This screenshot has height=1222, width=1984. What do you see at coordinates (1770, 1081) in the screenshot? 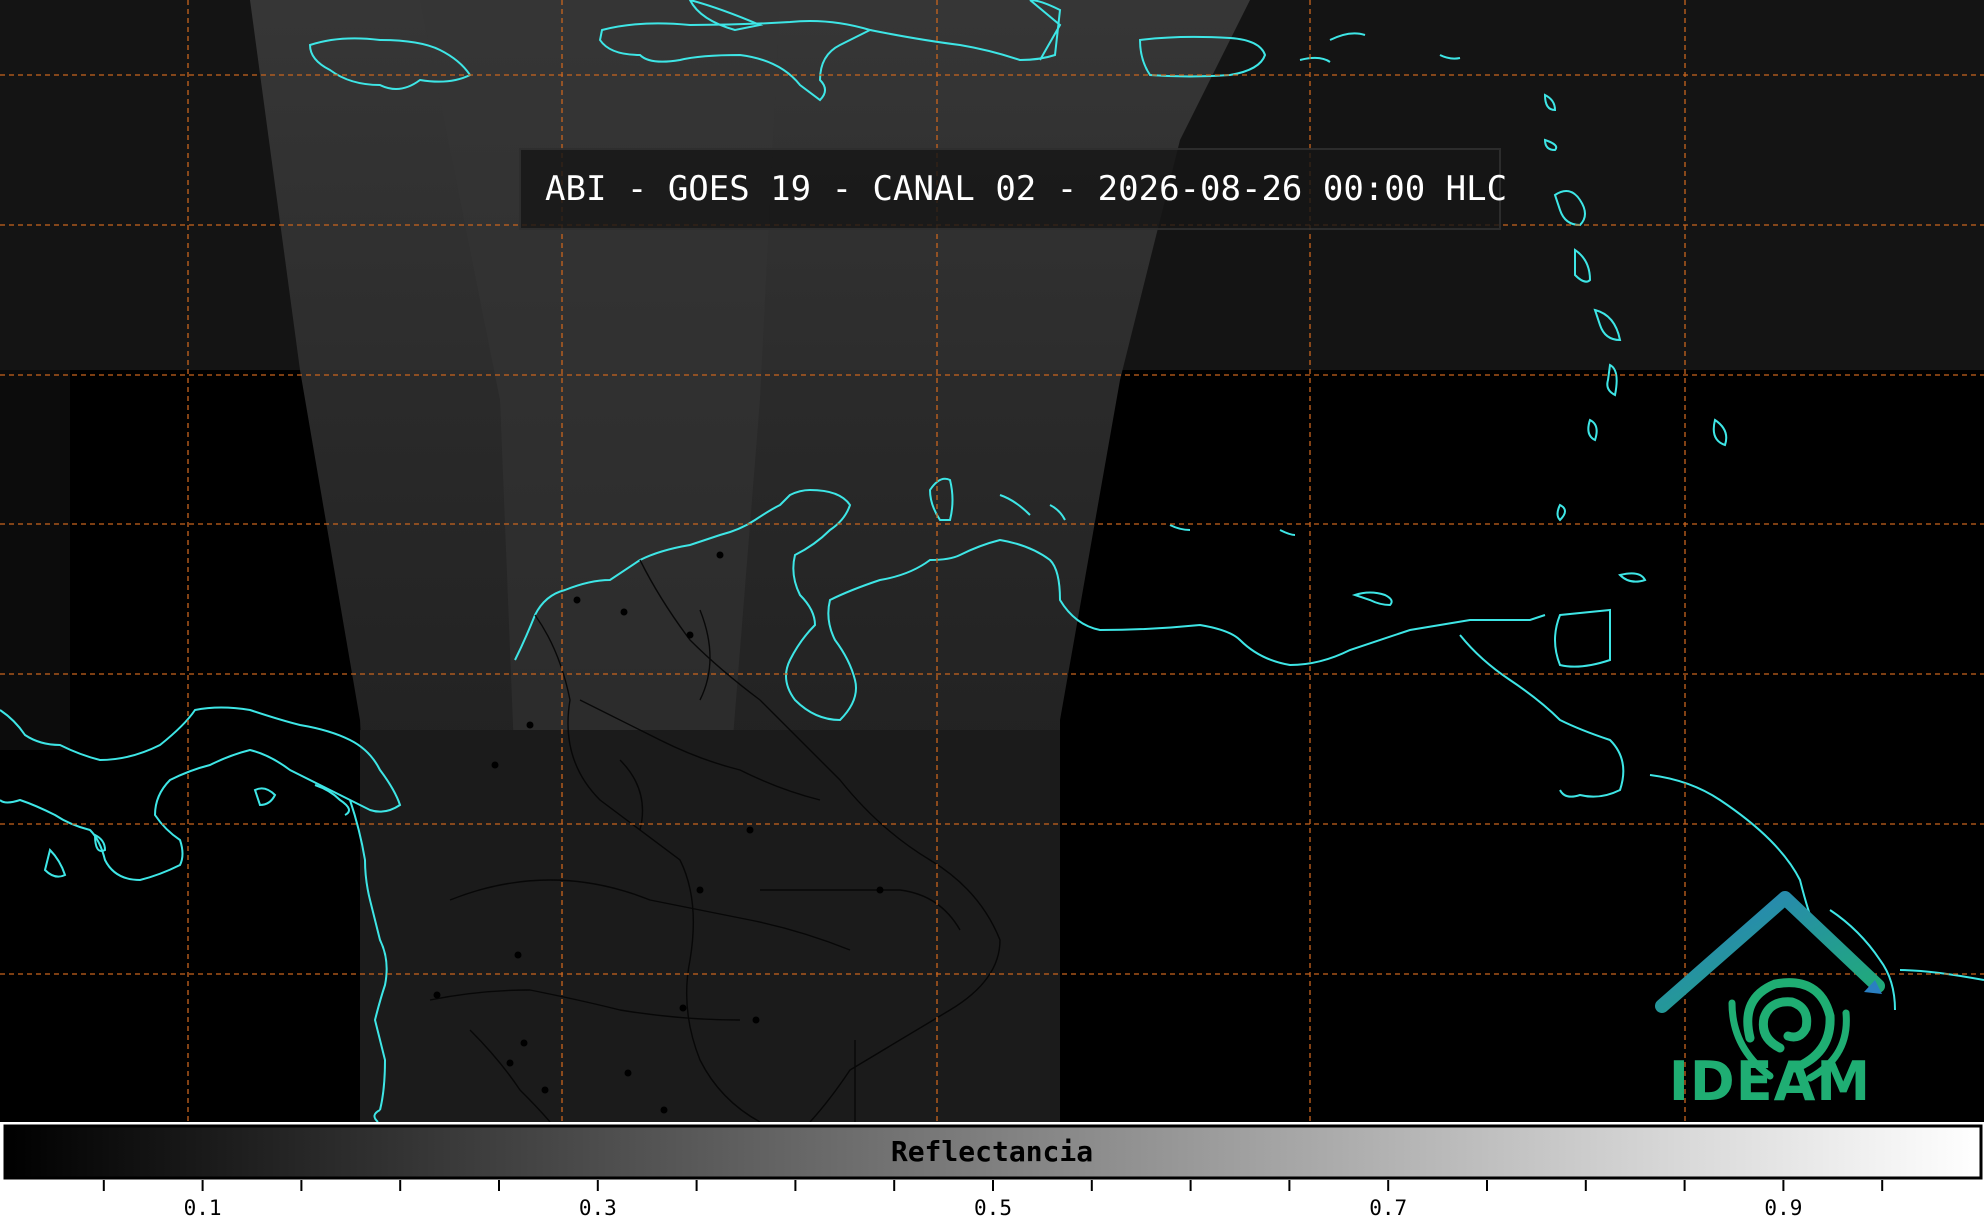
I see `ideam-logo-text: IDEAM` at bounding box center [1770, 1081].